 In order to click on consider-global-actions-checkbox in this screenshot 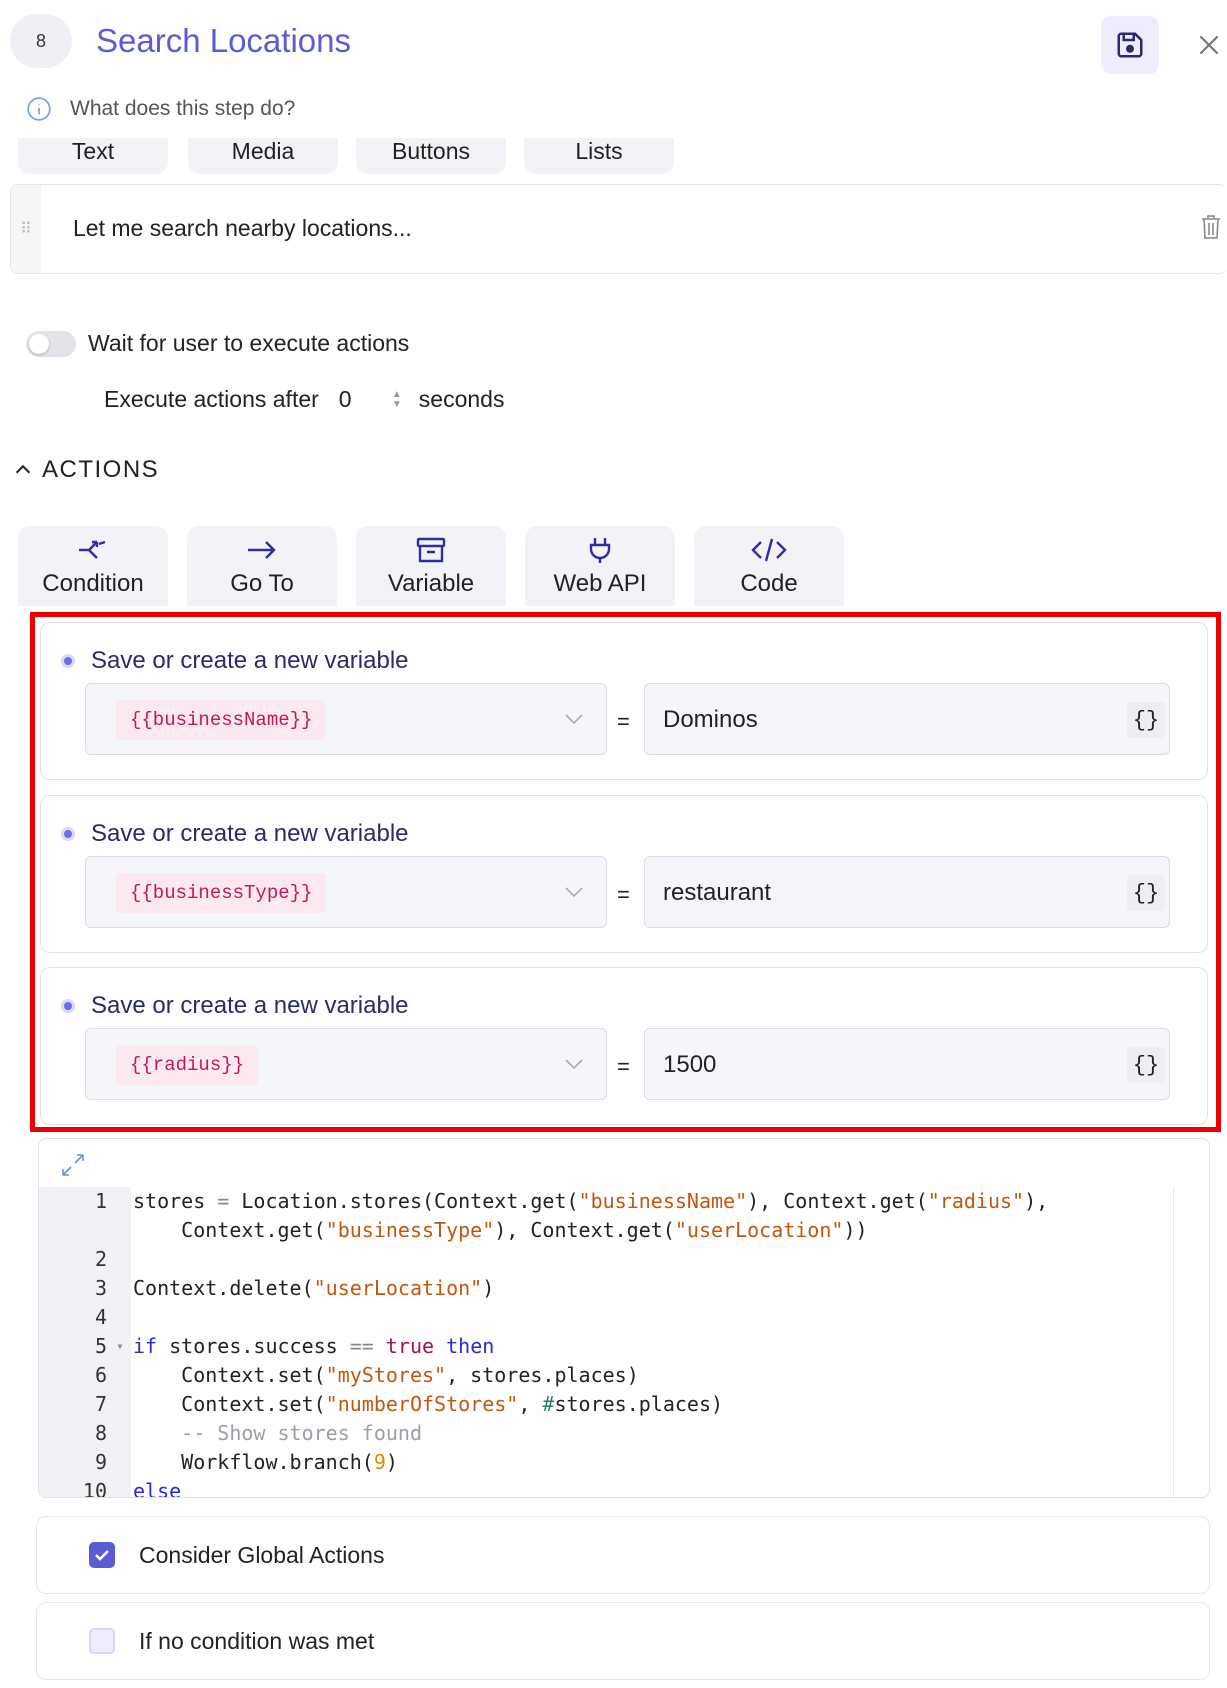, I will do `click(102, 1555)`.